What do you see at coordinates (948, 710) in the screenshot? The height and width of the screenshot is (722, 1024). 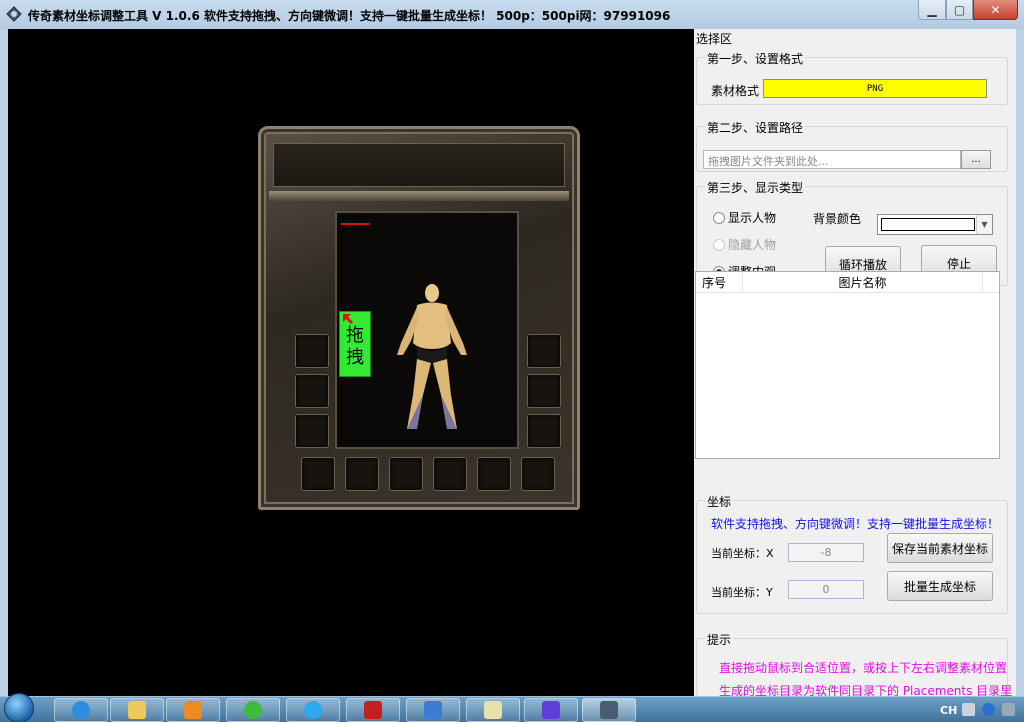 I see `language-indicator: CH` at bounding box center [948, 710].